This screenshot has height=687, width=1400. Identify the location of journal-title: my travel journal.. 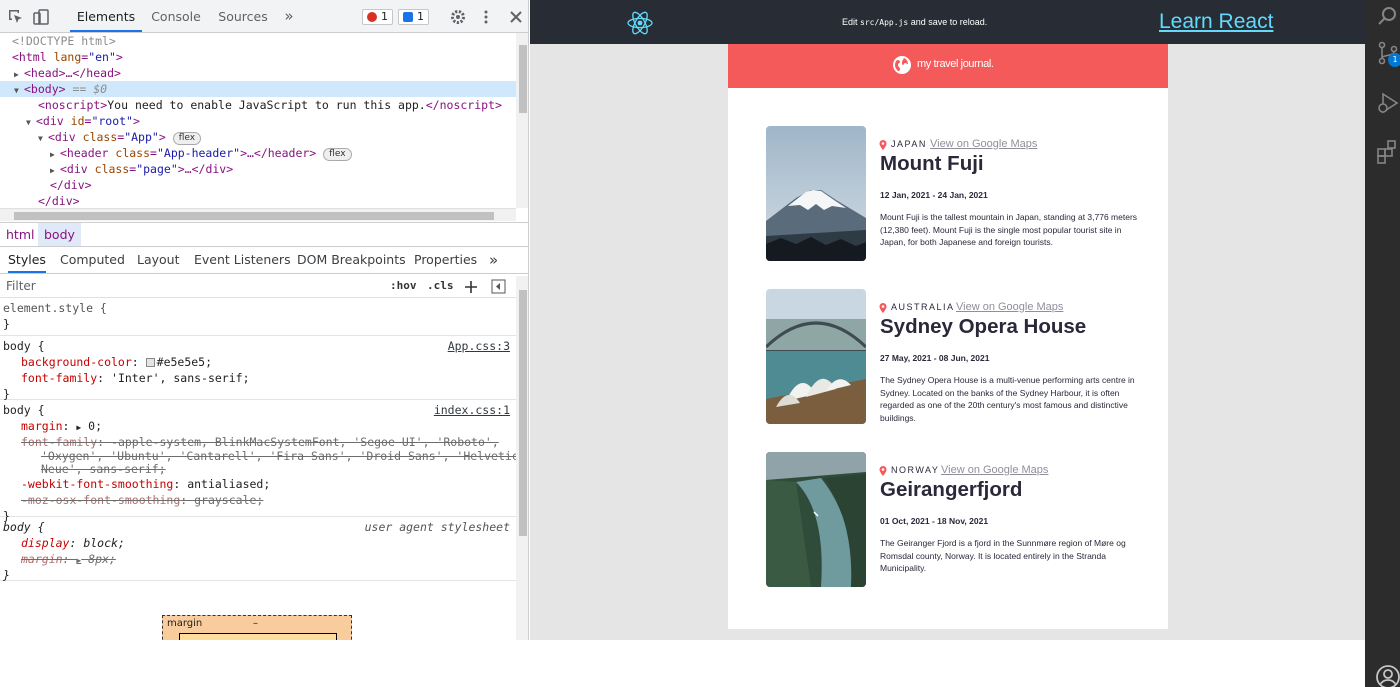
(955, 64).